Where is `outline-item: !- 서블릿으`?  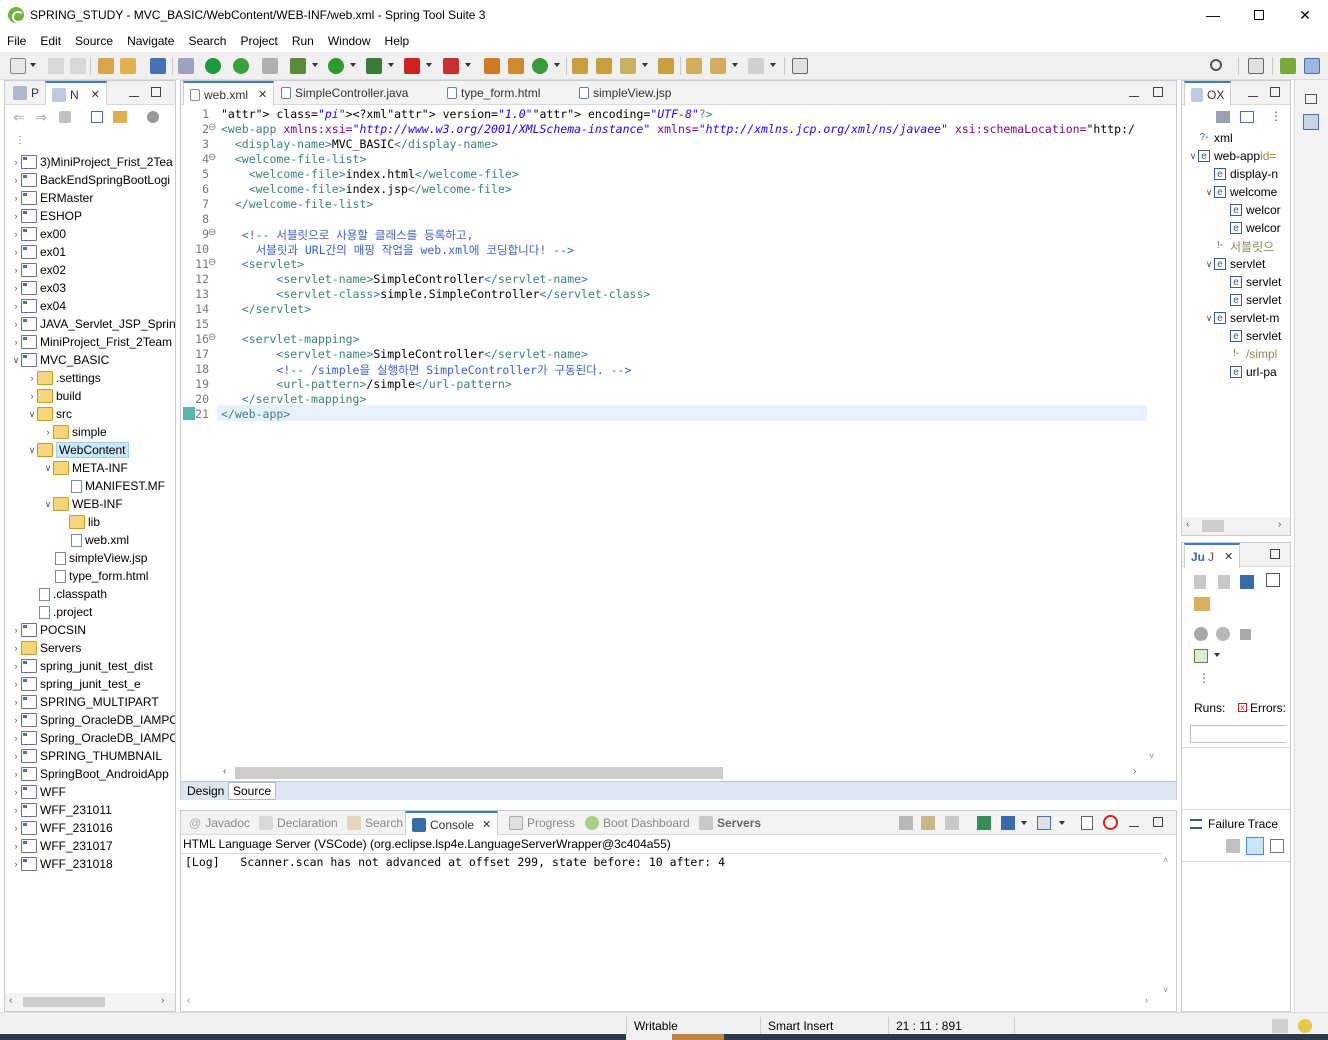 outline-item: !- 서블릿으 is located at coordinates (1228, 246).